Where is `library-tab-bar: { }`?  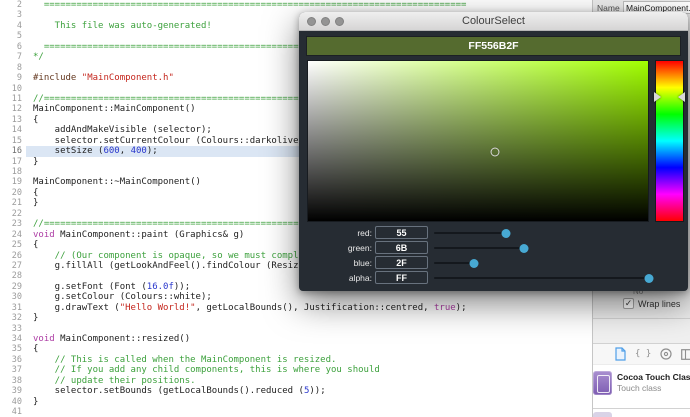
library-tab-bar: { } is located at coordinates (641, 354).